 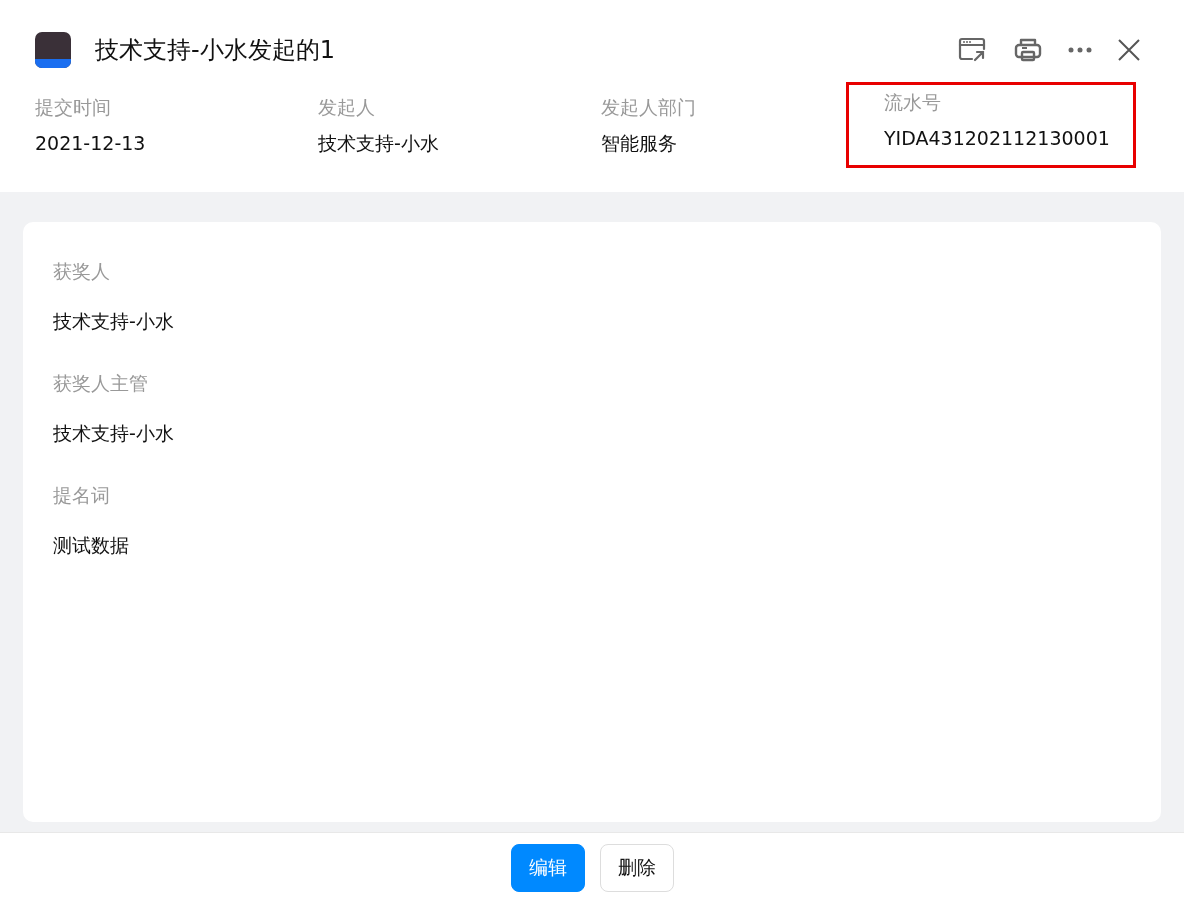 What do you see at coordinates (101, 383) in the screenshot?
I see `field-label: 获奖人主管` at bounding box center [101, 383].